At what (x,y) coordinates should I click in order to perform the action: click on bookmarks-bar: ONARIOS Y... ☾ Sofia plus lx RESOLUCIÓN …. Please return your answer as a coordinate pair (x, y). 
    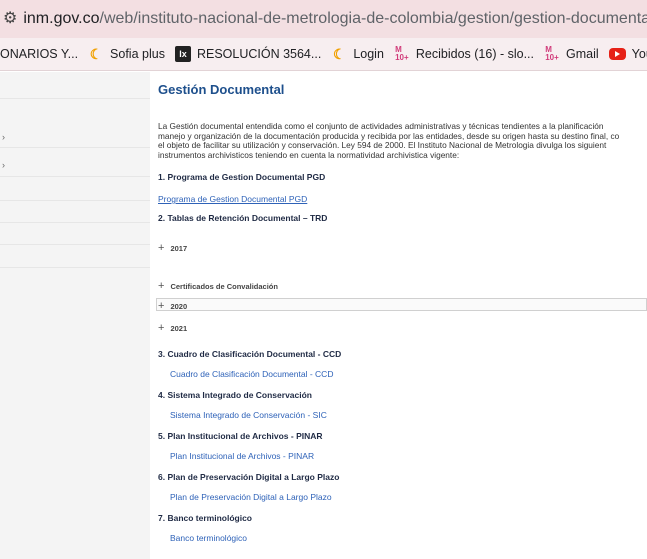
    Looking at the image, I should click on (323, 54).